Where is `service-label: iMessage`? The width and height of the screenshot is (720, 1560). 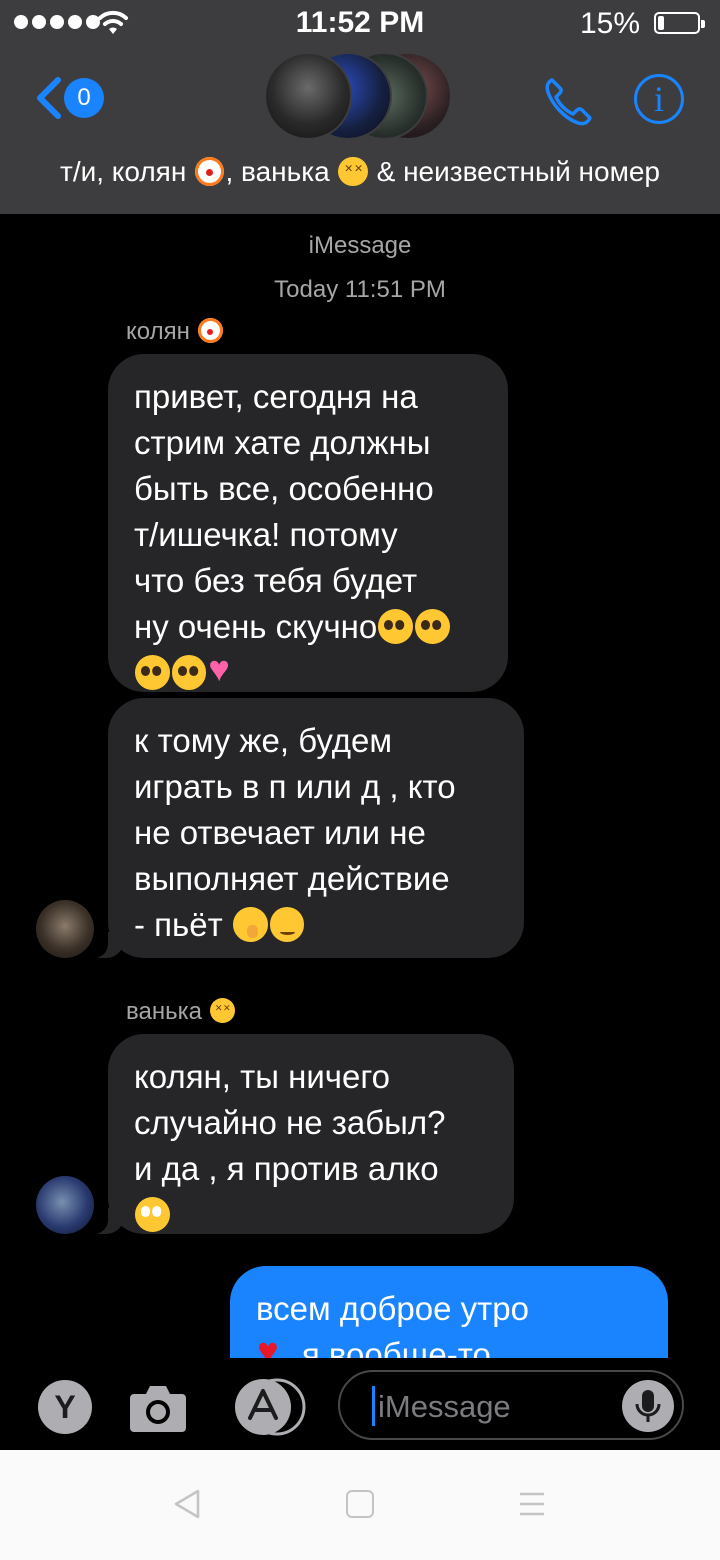 service-label: iMessage is located at coordinates (360, 245).